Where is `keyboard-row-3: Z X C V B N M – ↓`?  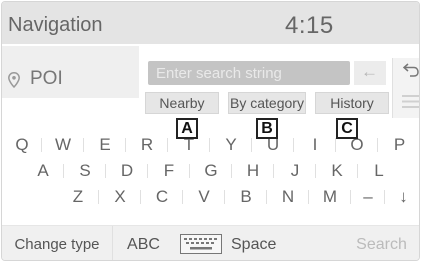 keyboard-row-3: Z X C V B N M – ↓ is located at coordinates (210, 197).